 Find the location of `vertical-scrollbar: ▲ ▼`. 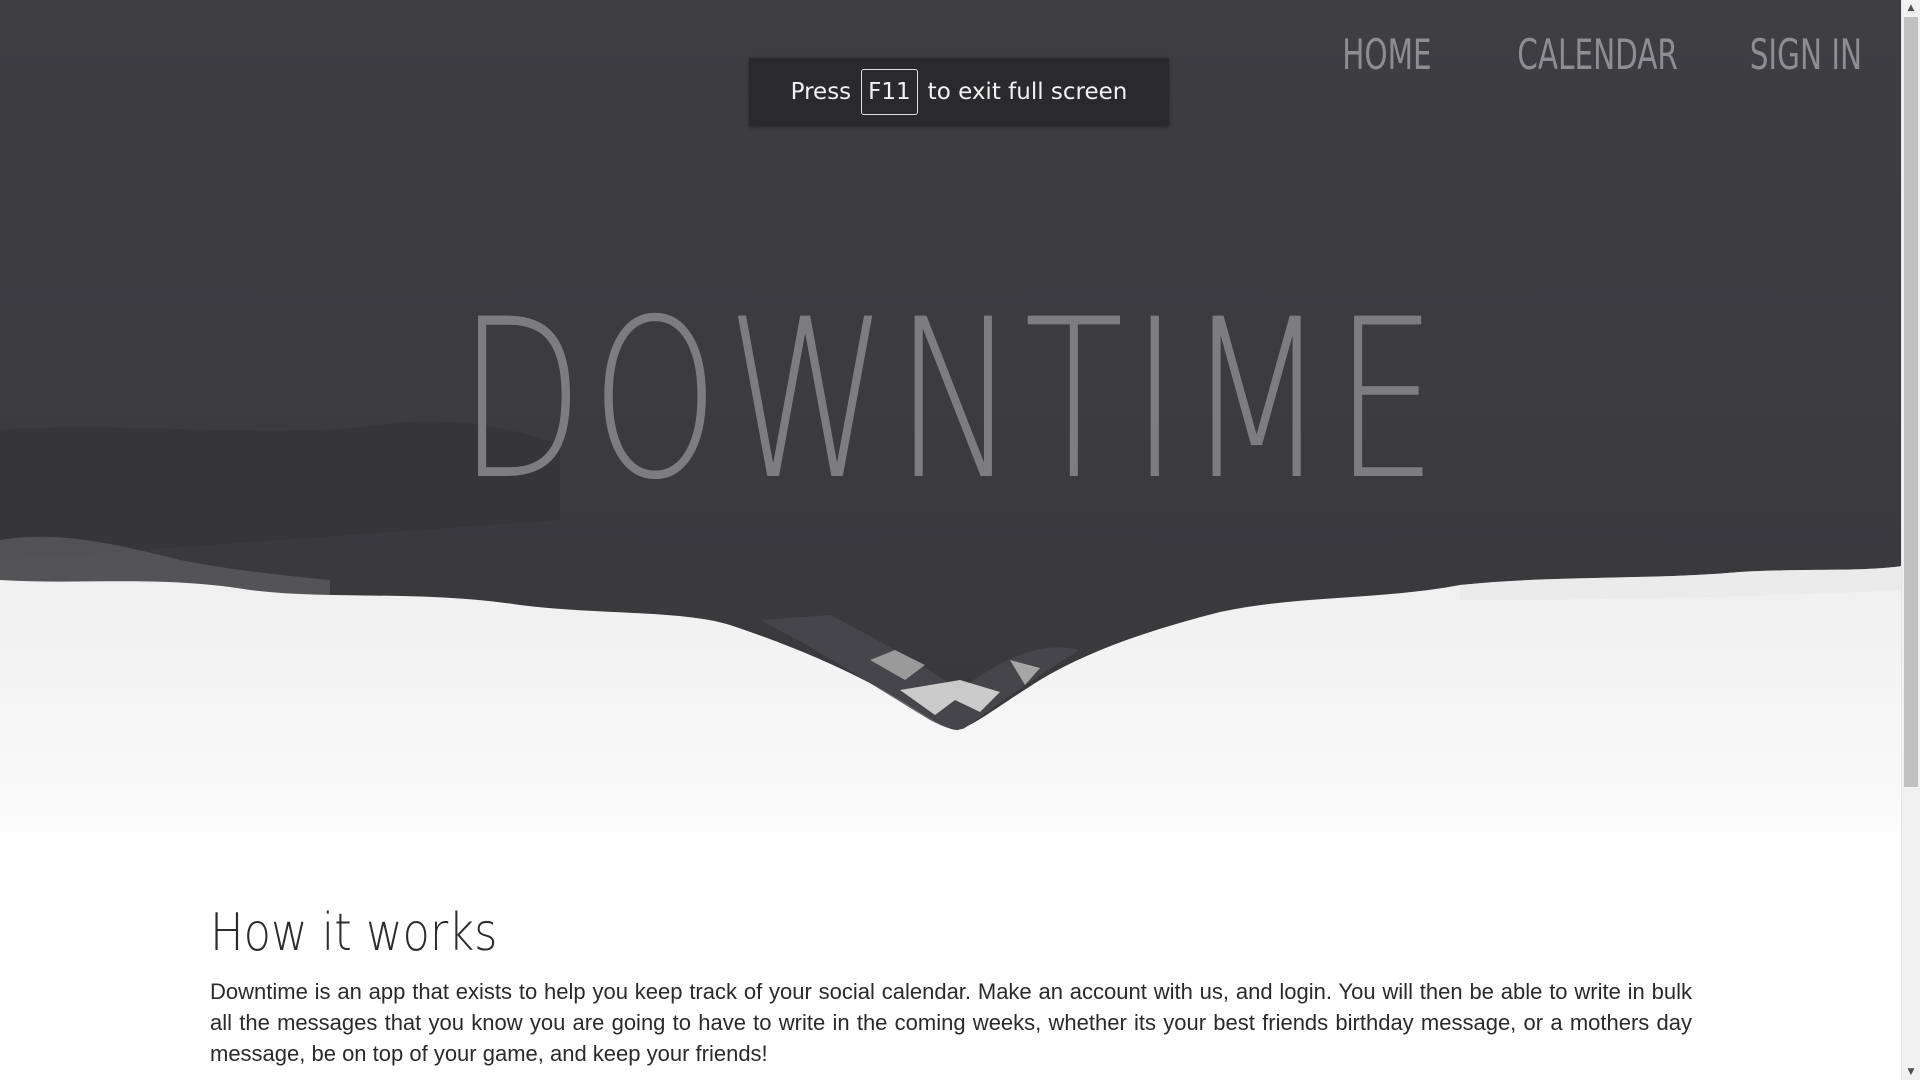

vertical-scrollbar: ▲ ▼ is located at coordinates (1910, 540).